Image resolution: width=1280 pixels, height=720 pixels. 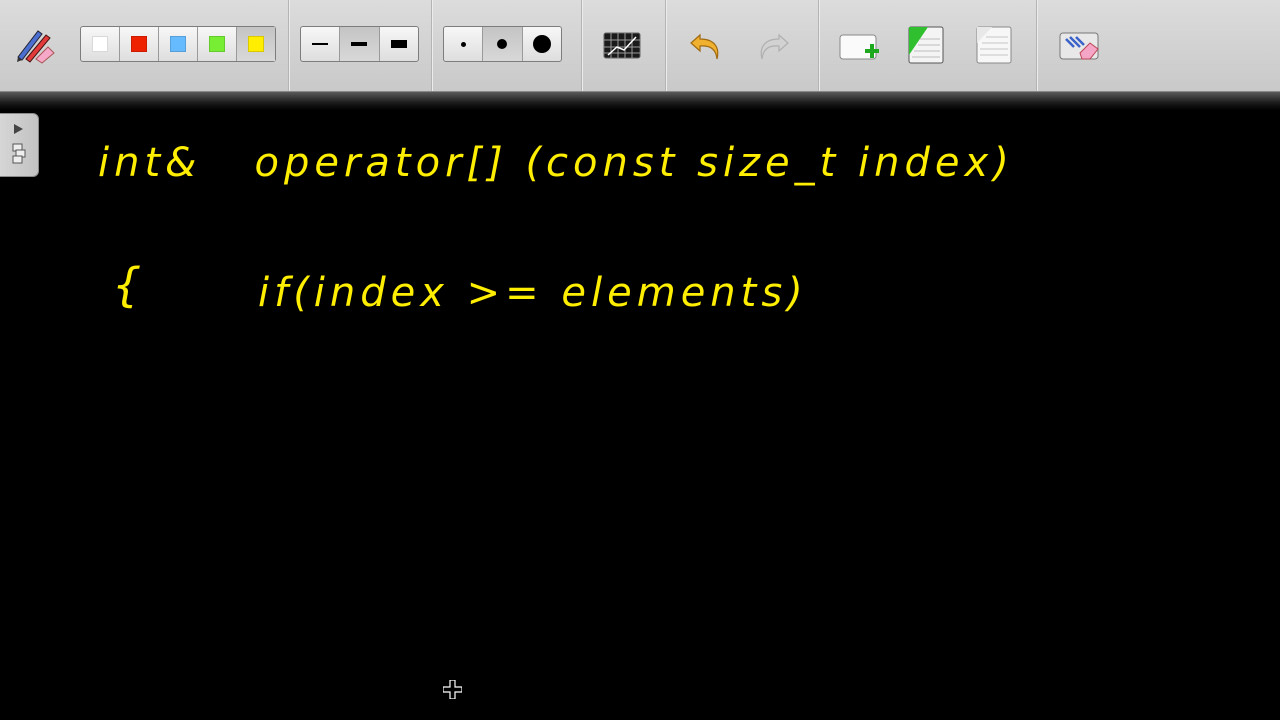 What do you see at coordinates (216, 44) in the screenshot?
I see `color-green-button` at bounding box center [216, 44].